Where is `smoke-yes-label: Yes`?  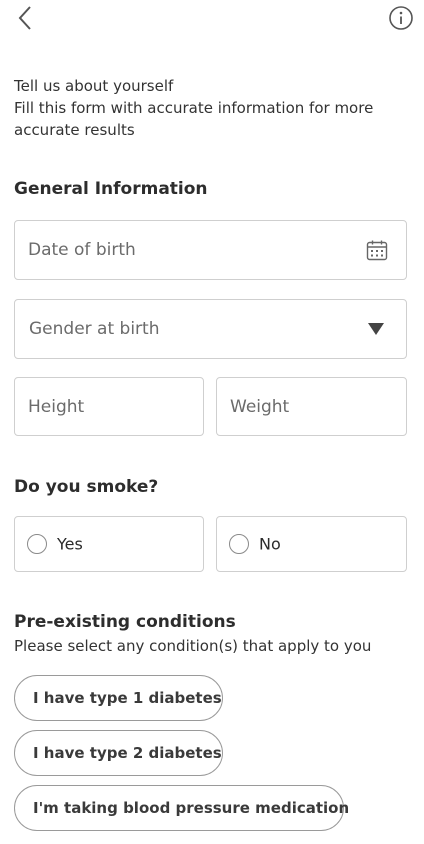
smoke-yes-label: Yes is located at coordinates (70, 544).